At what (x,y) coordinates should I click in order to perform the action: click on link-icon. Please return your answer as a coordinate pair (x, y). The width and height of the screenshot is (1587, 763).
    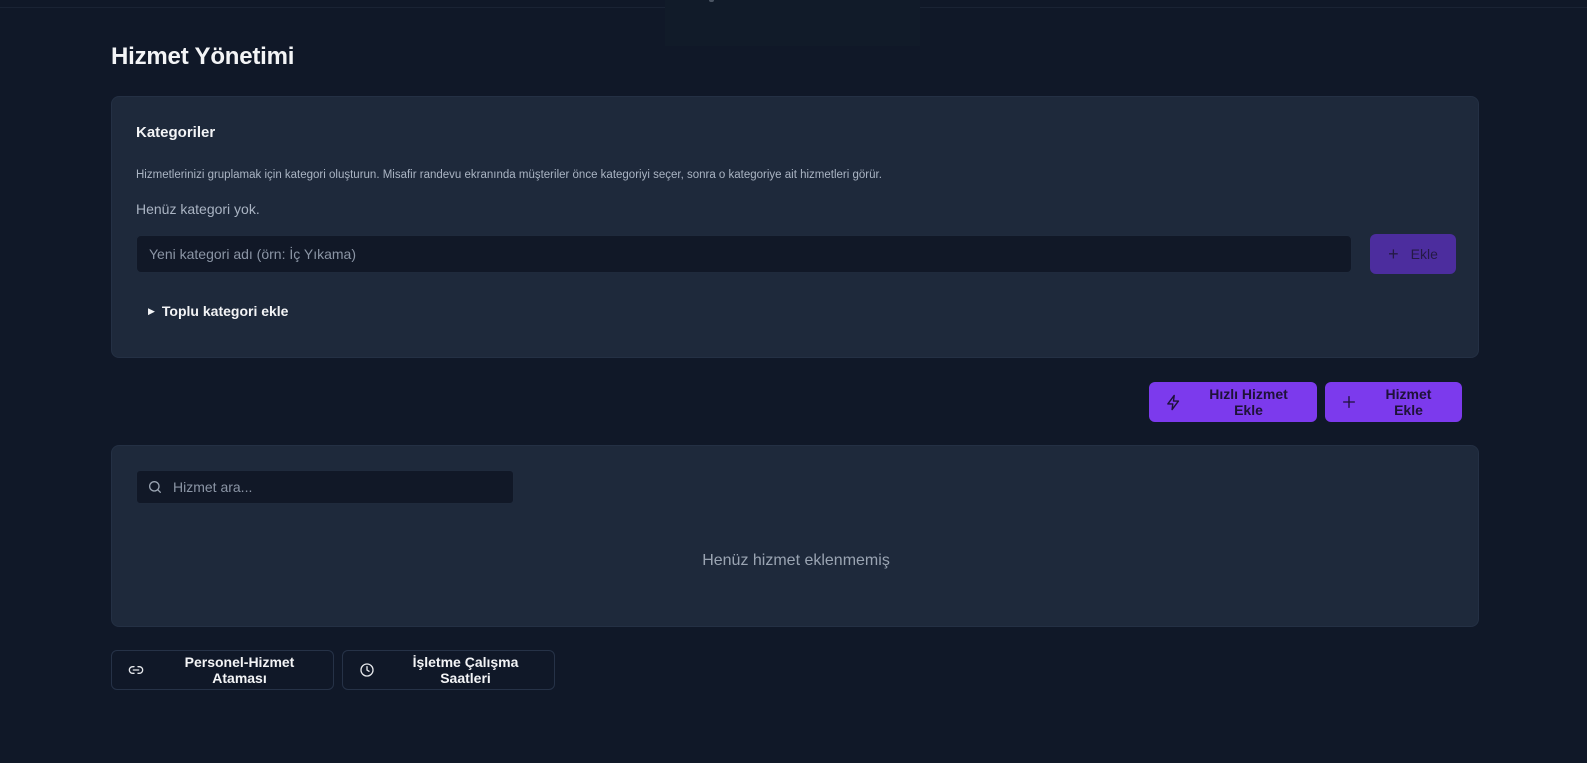
    Looking at the image, I should click on (136, 670).